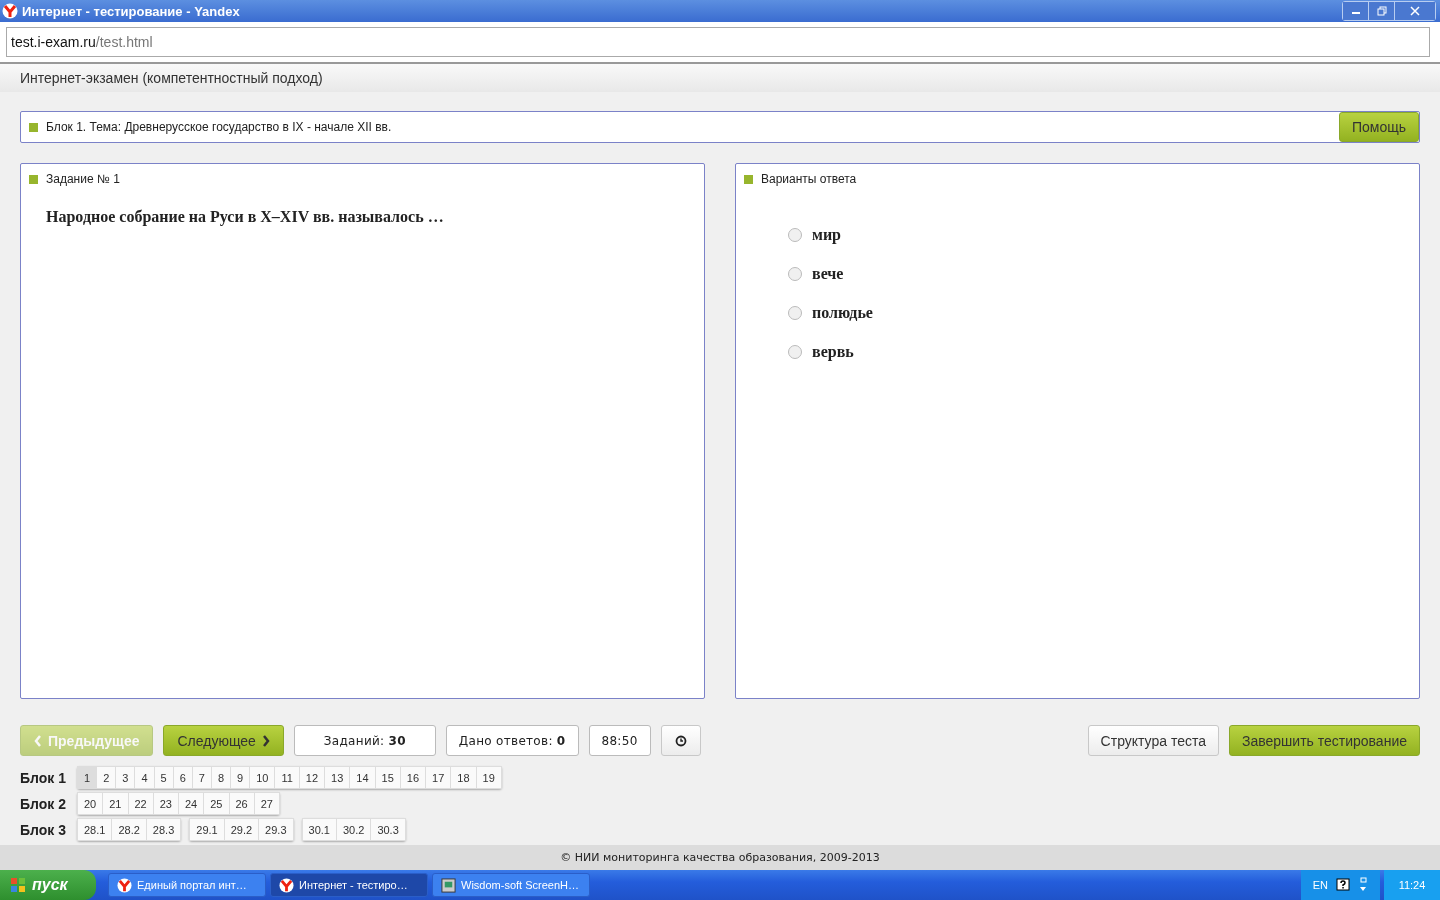 This screenshot has width=1440, height=900. I want to click on task-number-button: 13, so click(338, 777).